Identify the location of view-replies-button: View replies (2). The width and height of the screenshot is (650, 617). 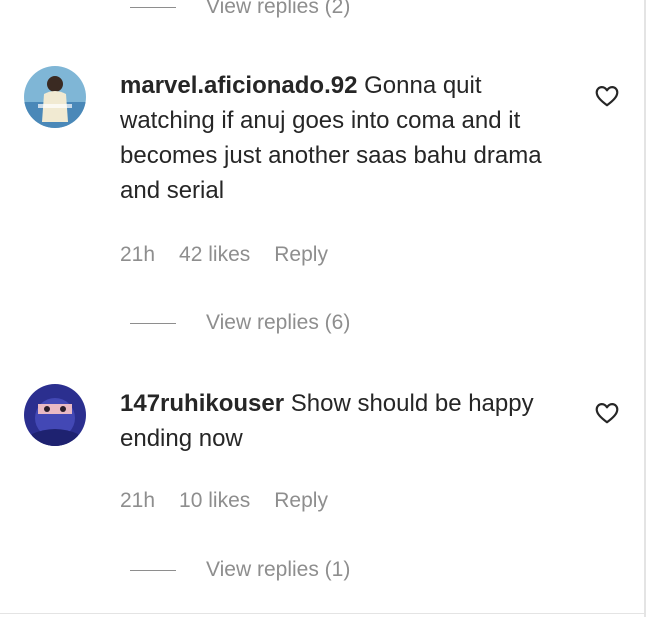
(240, 11).